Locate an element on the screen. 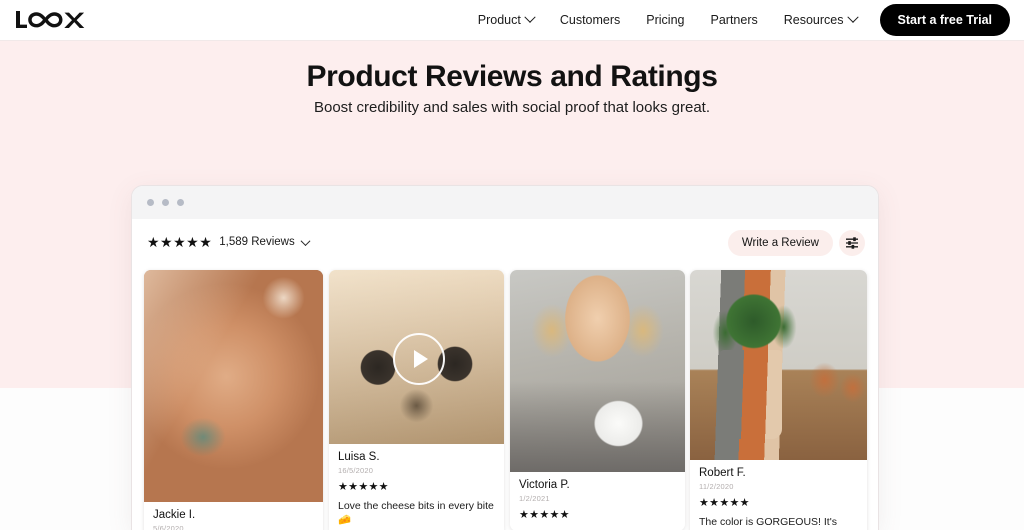  start-free-trial-button: Start a free Trial is located at coordinates (944, 20).